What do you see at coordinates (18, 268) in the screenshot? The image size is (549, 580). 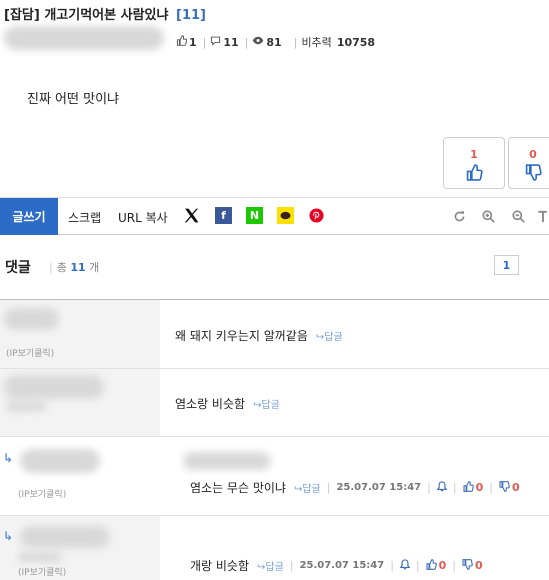 I see `comments-title: 댓글` at bounding box center [18, 268].